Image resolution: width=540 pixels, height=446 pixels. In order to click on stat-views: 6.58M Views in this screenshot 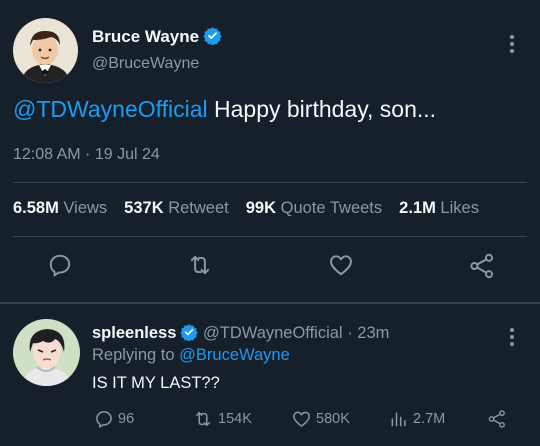, I will do `click(60, 208)`.